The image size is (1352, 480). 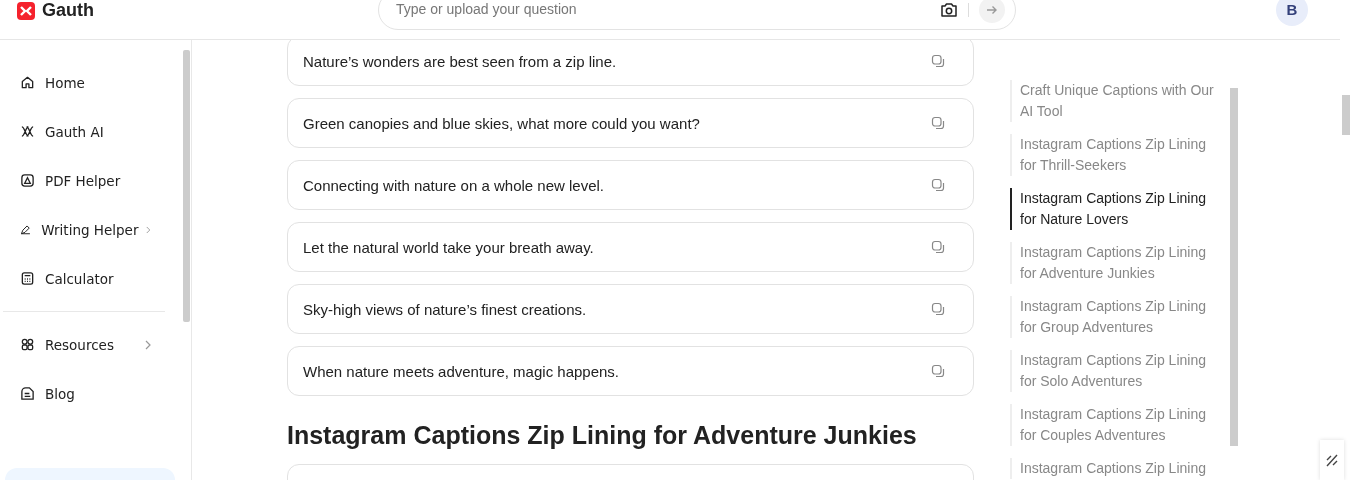 What do you see at coordinates (1115, 263) in the screenshot?
I see `toc-link: Instagram Captions Zip Lining for Adventure Junkies` at bounding box center [1115, 263].